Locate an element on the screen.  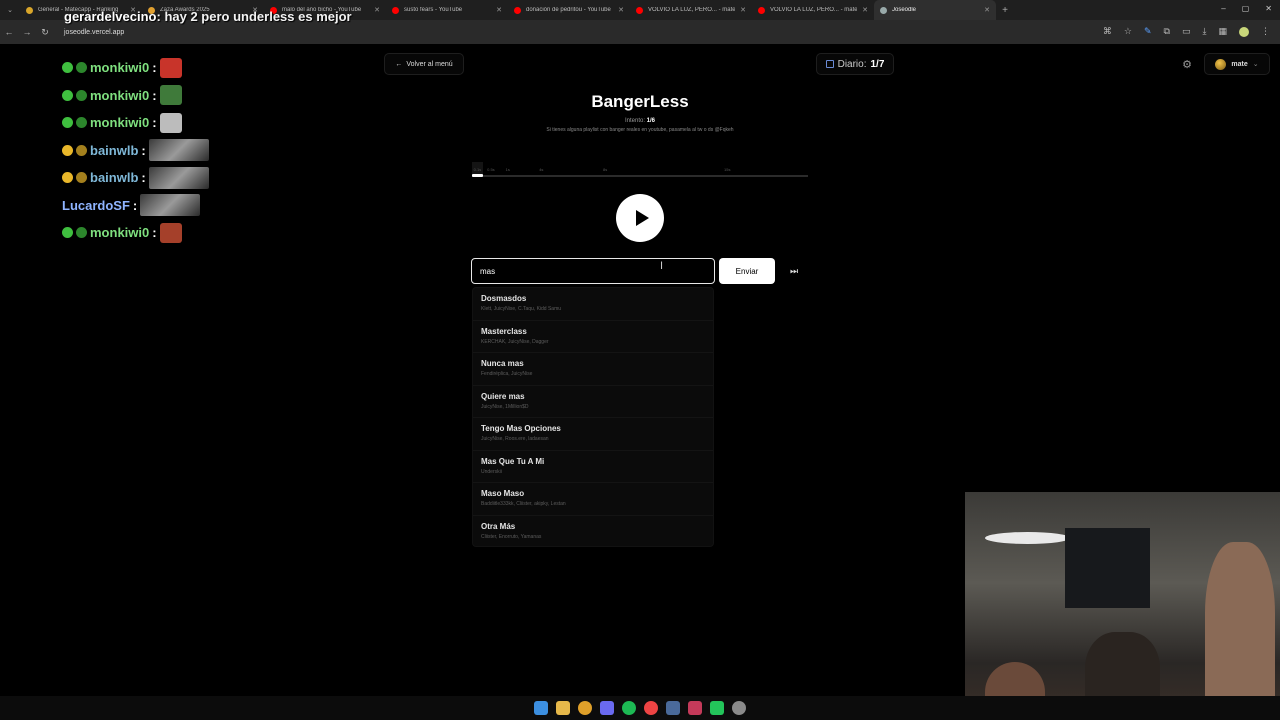
suggestion-item: Otra Más Cliister, Enorruto, Yamanas is located at coordinates (593, 531).